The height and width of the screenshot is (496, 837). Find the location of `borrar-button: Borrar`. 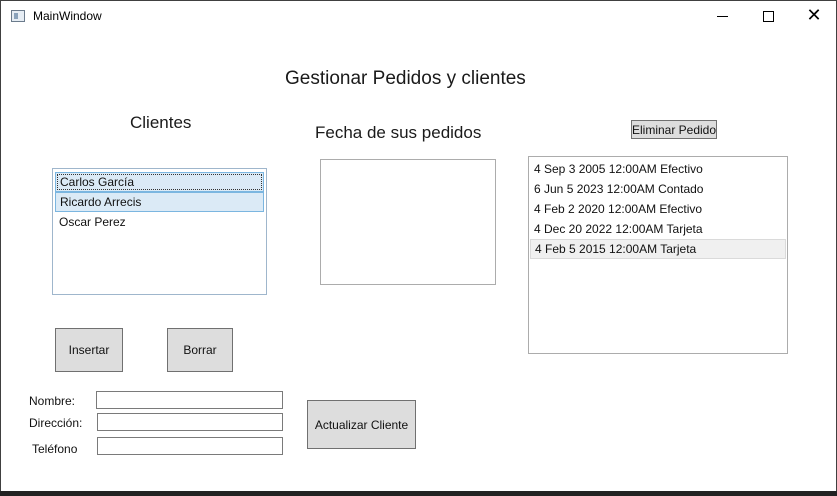

borrar-button: Borrar is located at coordinates (200, 350).